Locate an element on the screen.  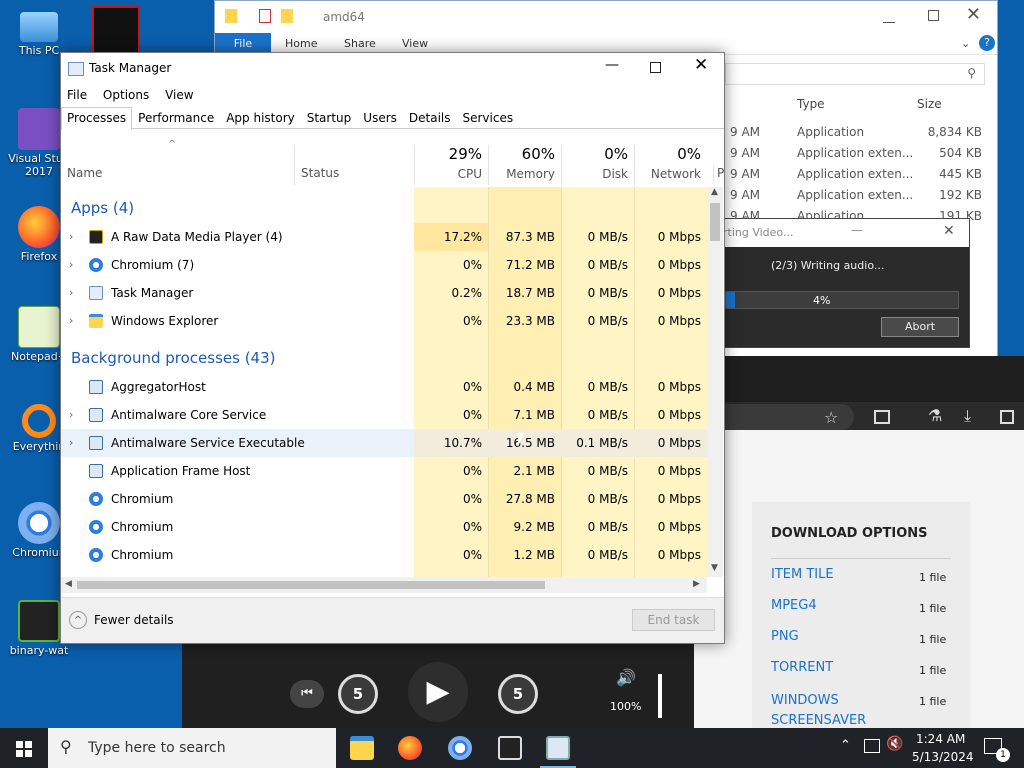
column-header-disk: 0% Disk is located at coordinates (597, 165).